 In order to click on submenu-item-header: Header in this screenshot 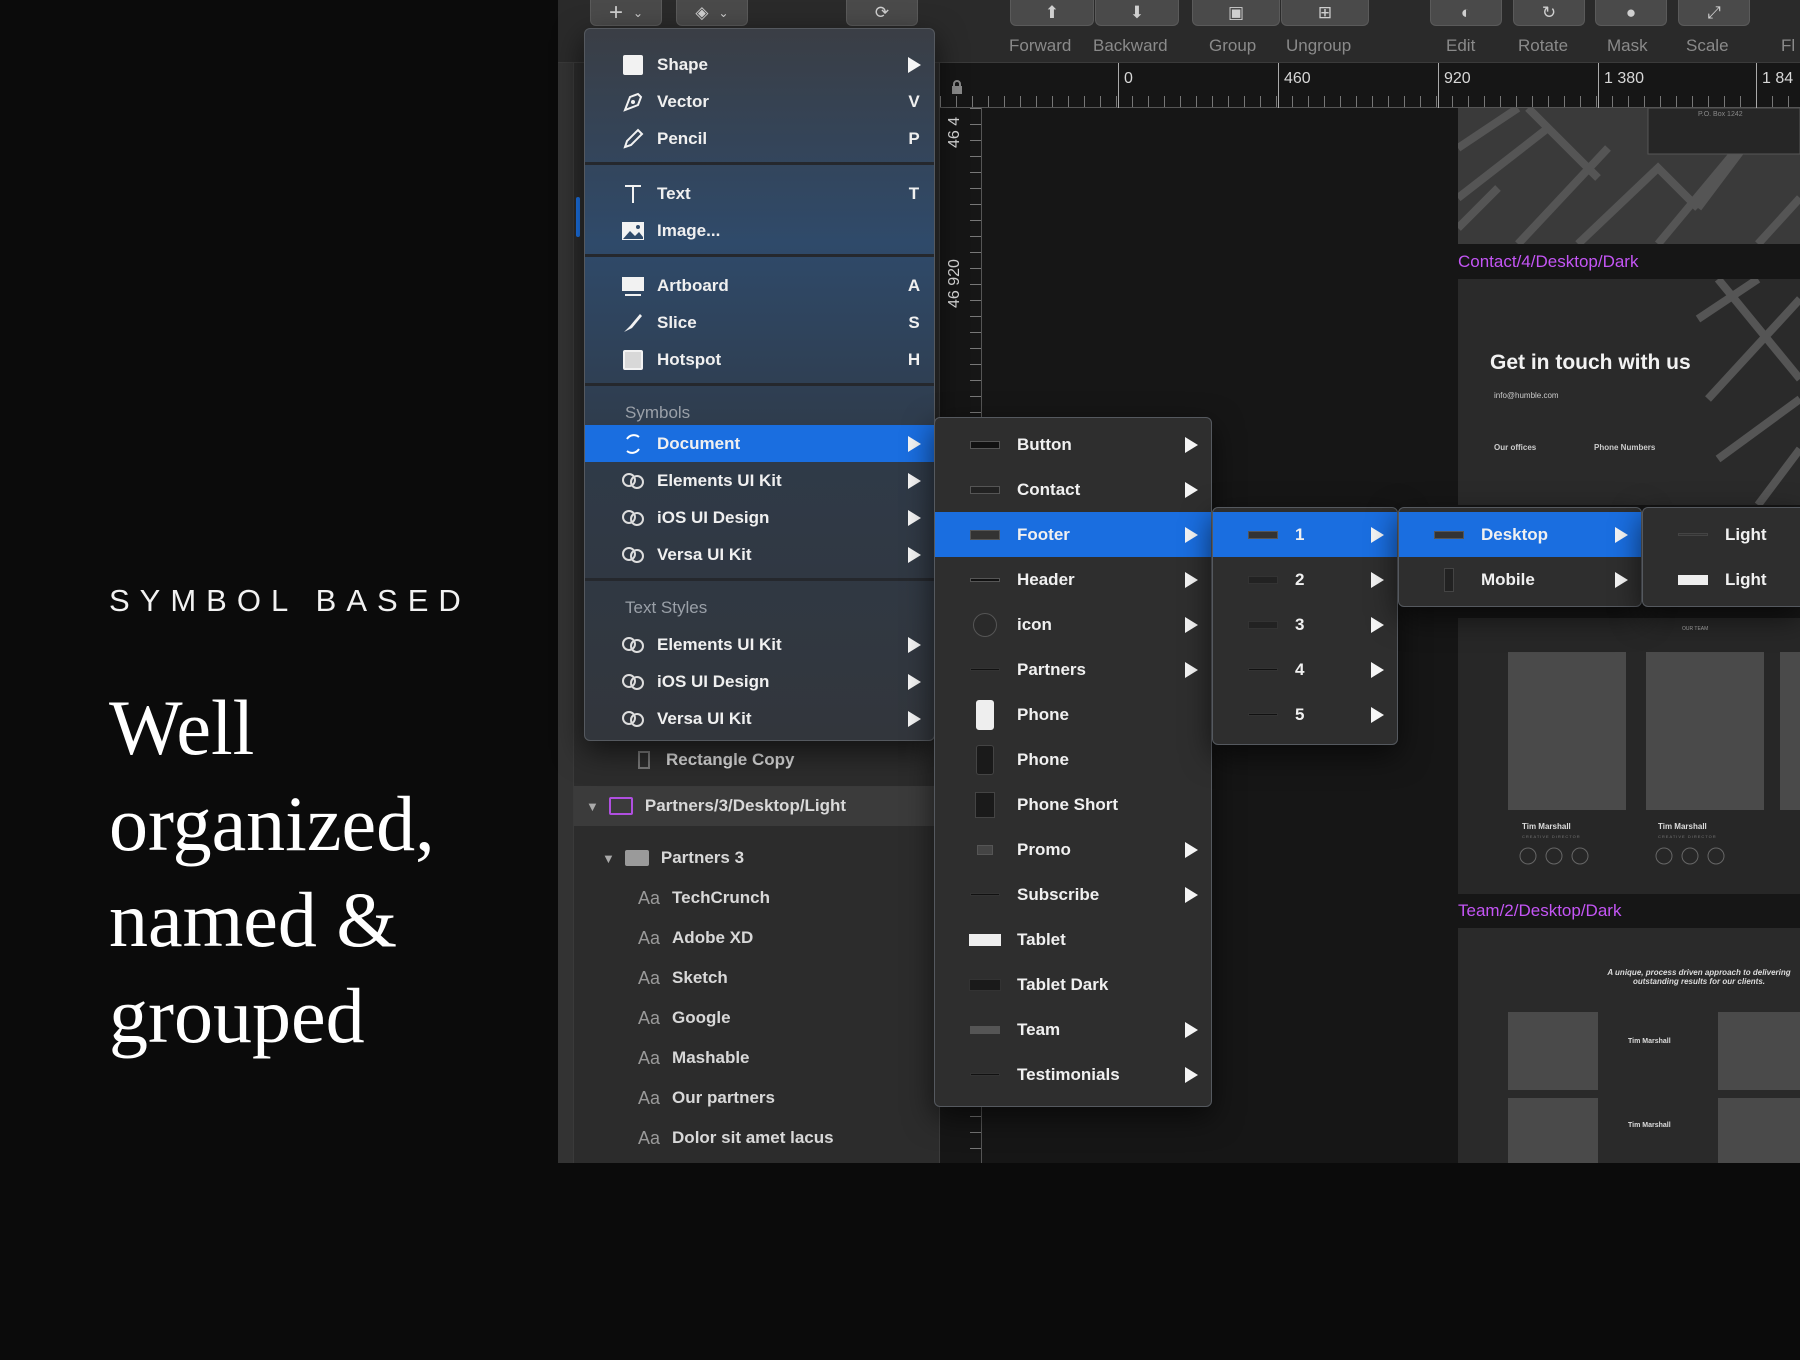, I will do `click(1073, 579)`.